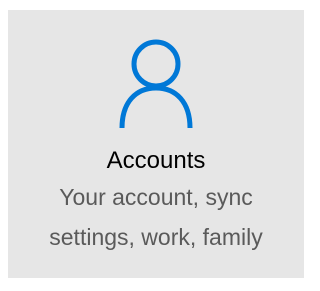  I want to click on tile-description-line-2: settings, work, family, so click(156, 237).